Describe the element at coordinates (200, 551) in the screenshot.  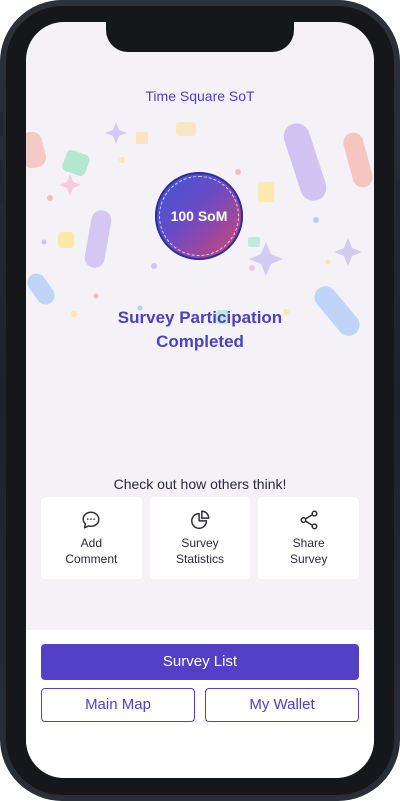
I see `survey-statistics-label: Survey Statistics` at that location.